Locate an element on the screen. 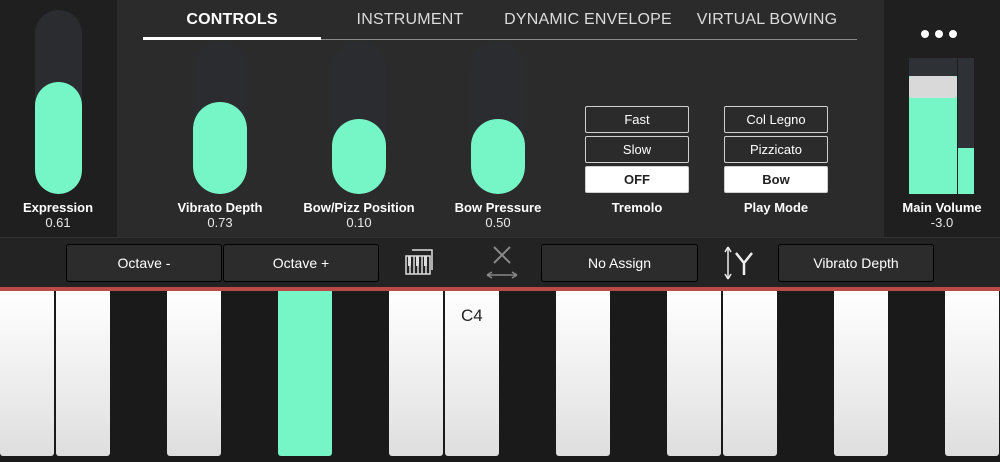 The width and height of the screenshot is (1000, 462). tab-virtual-bowing: VIRTUAL BOWING is located at coordinates (767, 20).